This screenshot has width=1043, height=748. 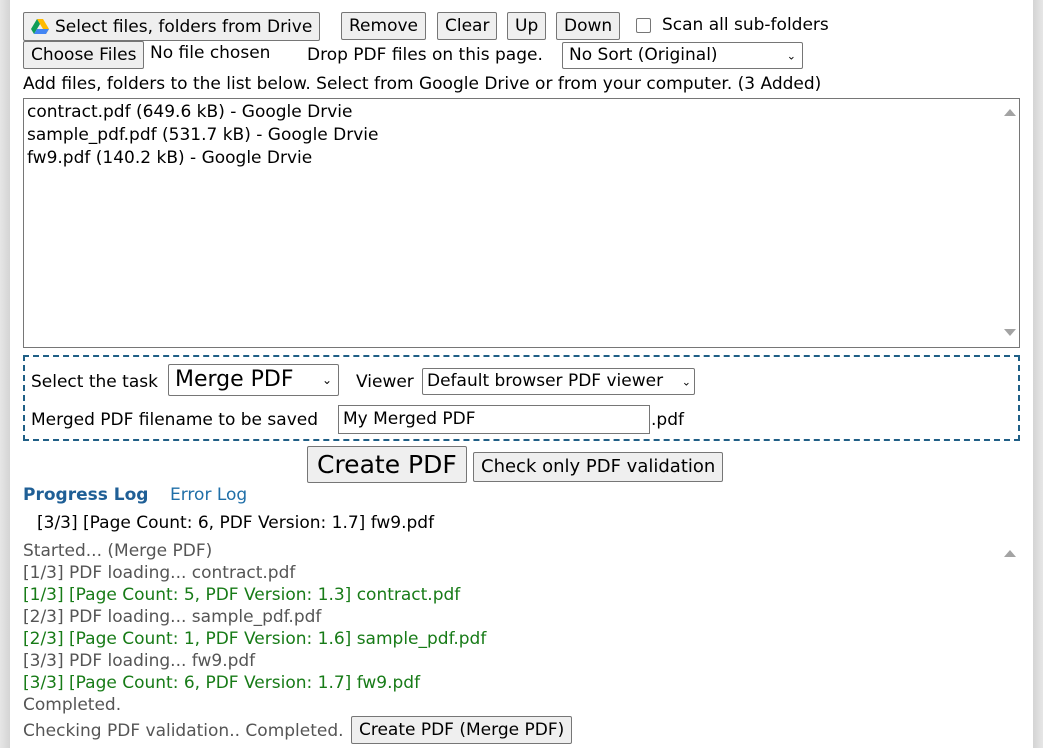 I want to click on viewer-label: Viewer, so click(x=385, y=382).